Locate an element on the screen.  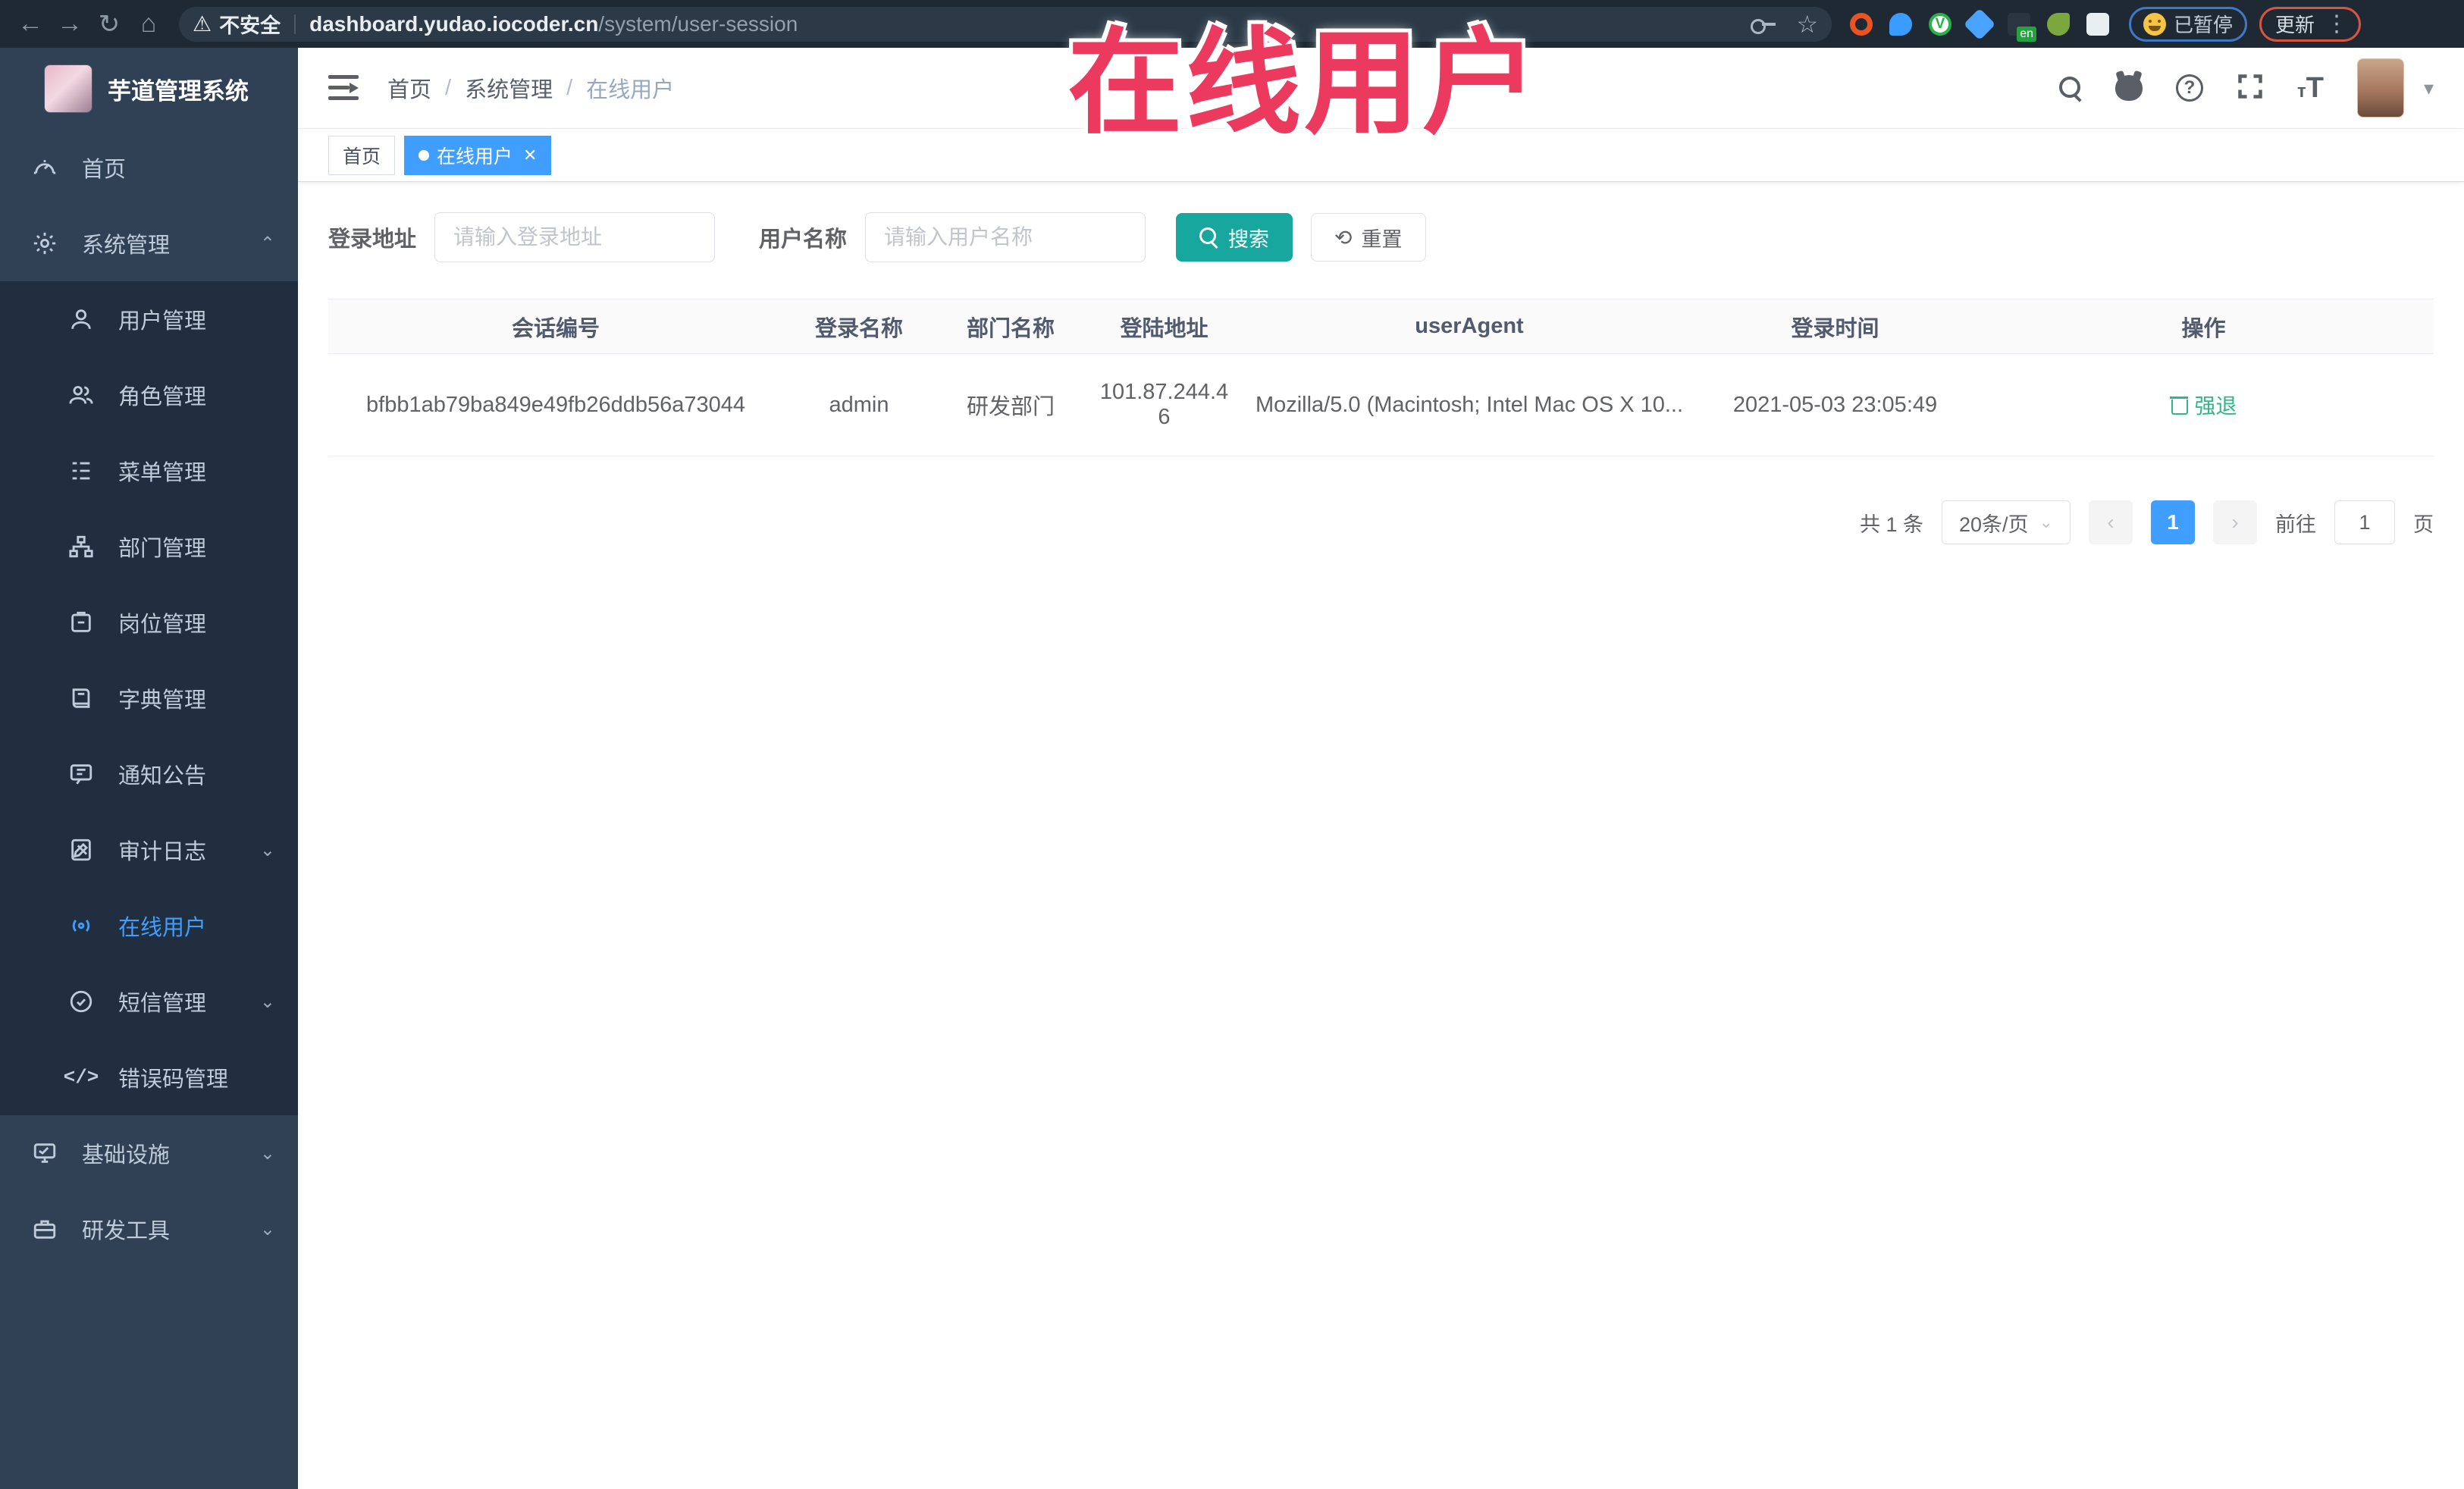
hamburger-icon is located at coordinates (343, 88).